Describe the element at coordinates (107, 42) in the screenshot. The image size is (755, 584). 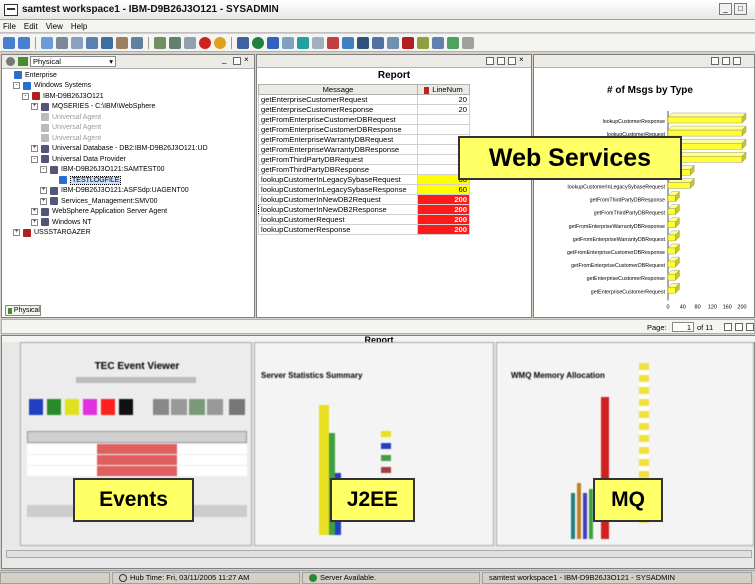
I see `link-icon` at that location.